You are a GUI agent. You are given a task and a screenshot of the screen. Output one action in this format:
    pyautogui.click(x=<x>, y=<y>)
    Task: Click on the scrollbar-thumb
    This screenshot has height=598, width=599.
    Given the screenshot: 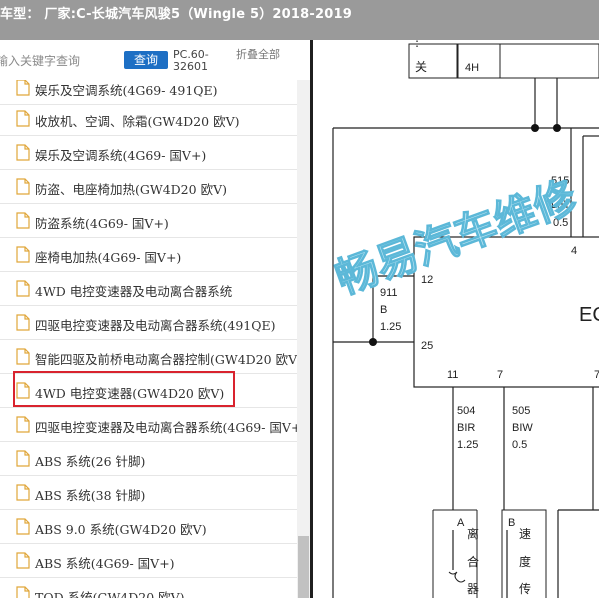 What is the action you would take?
    pyautogui.click(x=303, y=567)
    